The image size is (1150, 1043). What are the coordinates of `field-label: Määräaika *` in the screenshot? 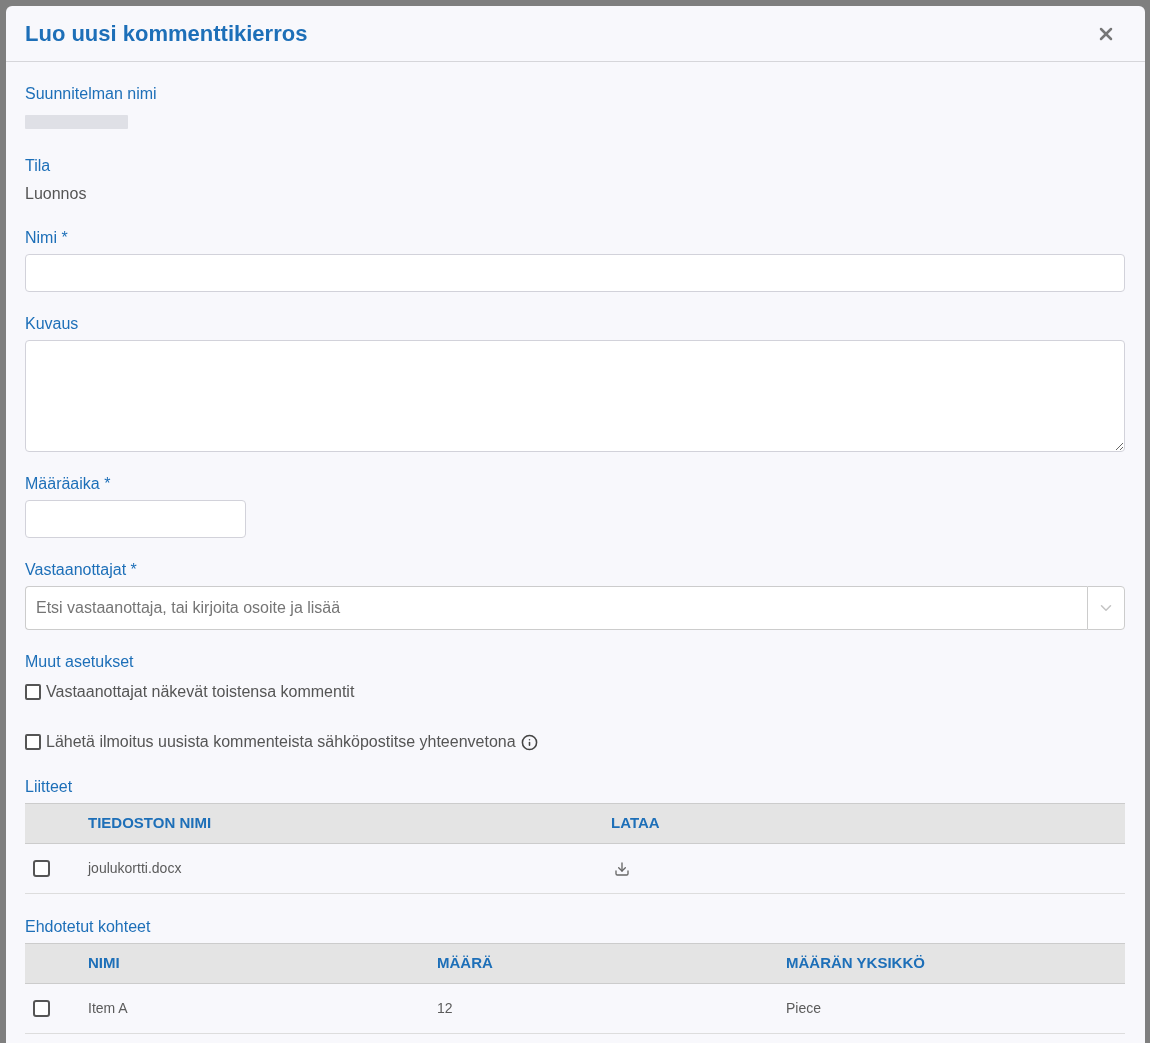 It's located at (68, 484).